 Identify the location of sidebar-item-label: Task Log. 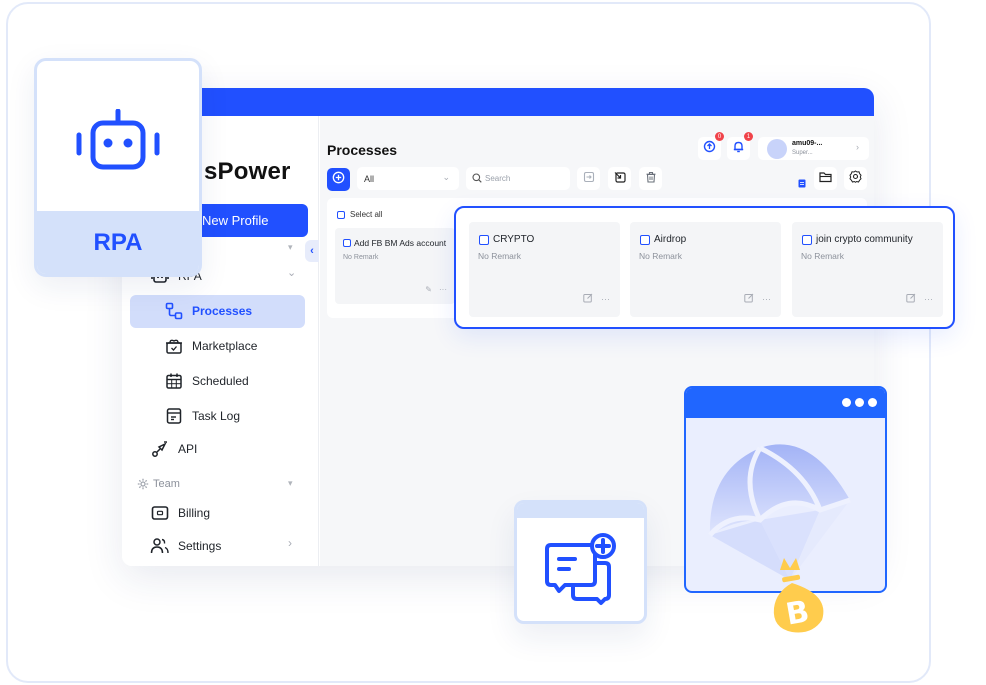
(216, 416).